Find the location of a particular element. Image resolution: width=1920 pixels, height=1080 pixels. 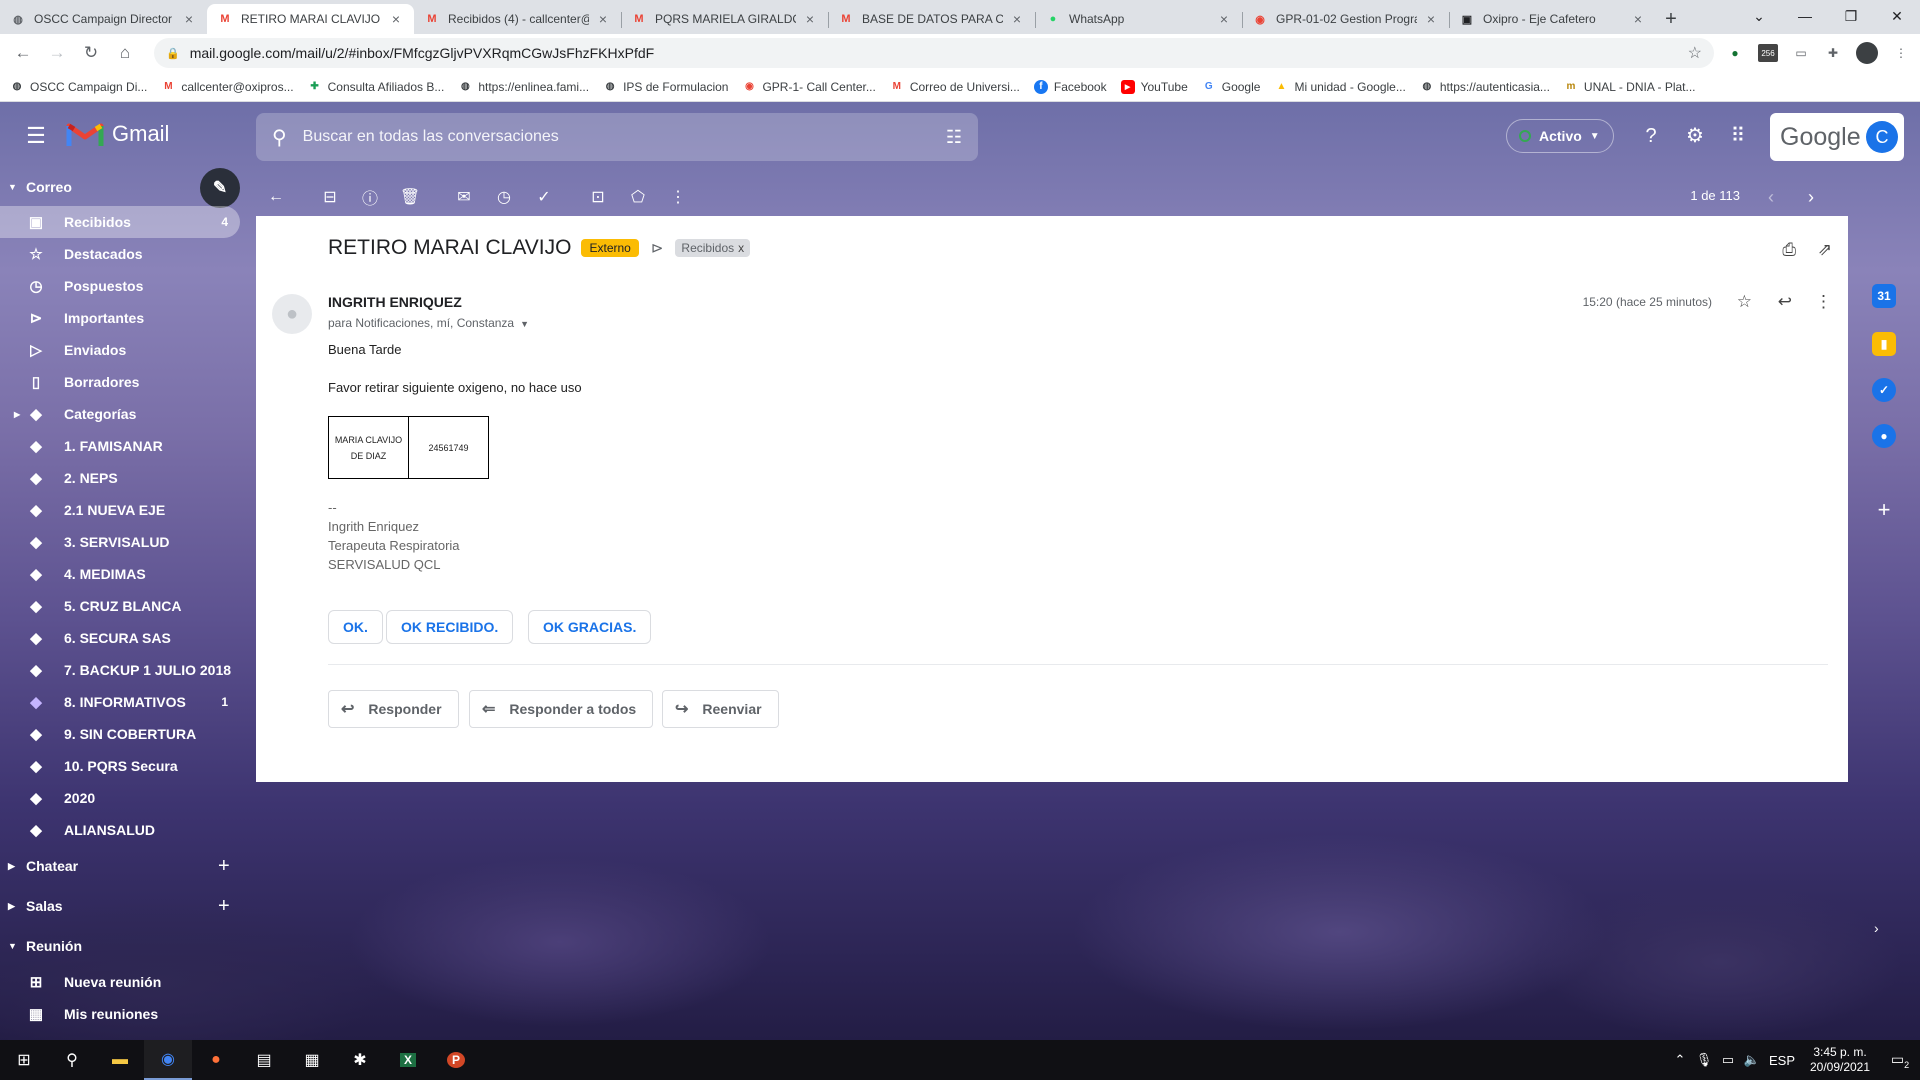

firefox-icon: ● is located at coordinates (216, 1060).